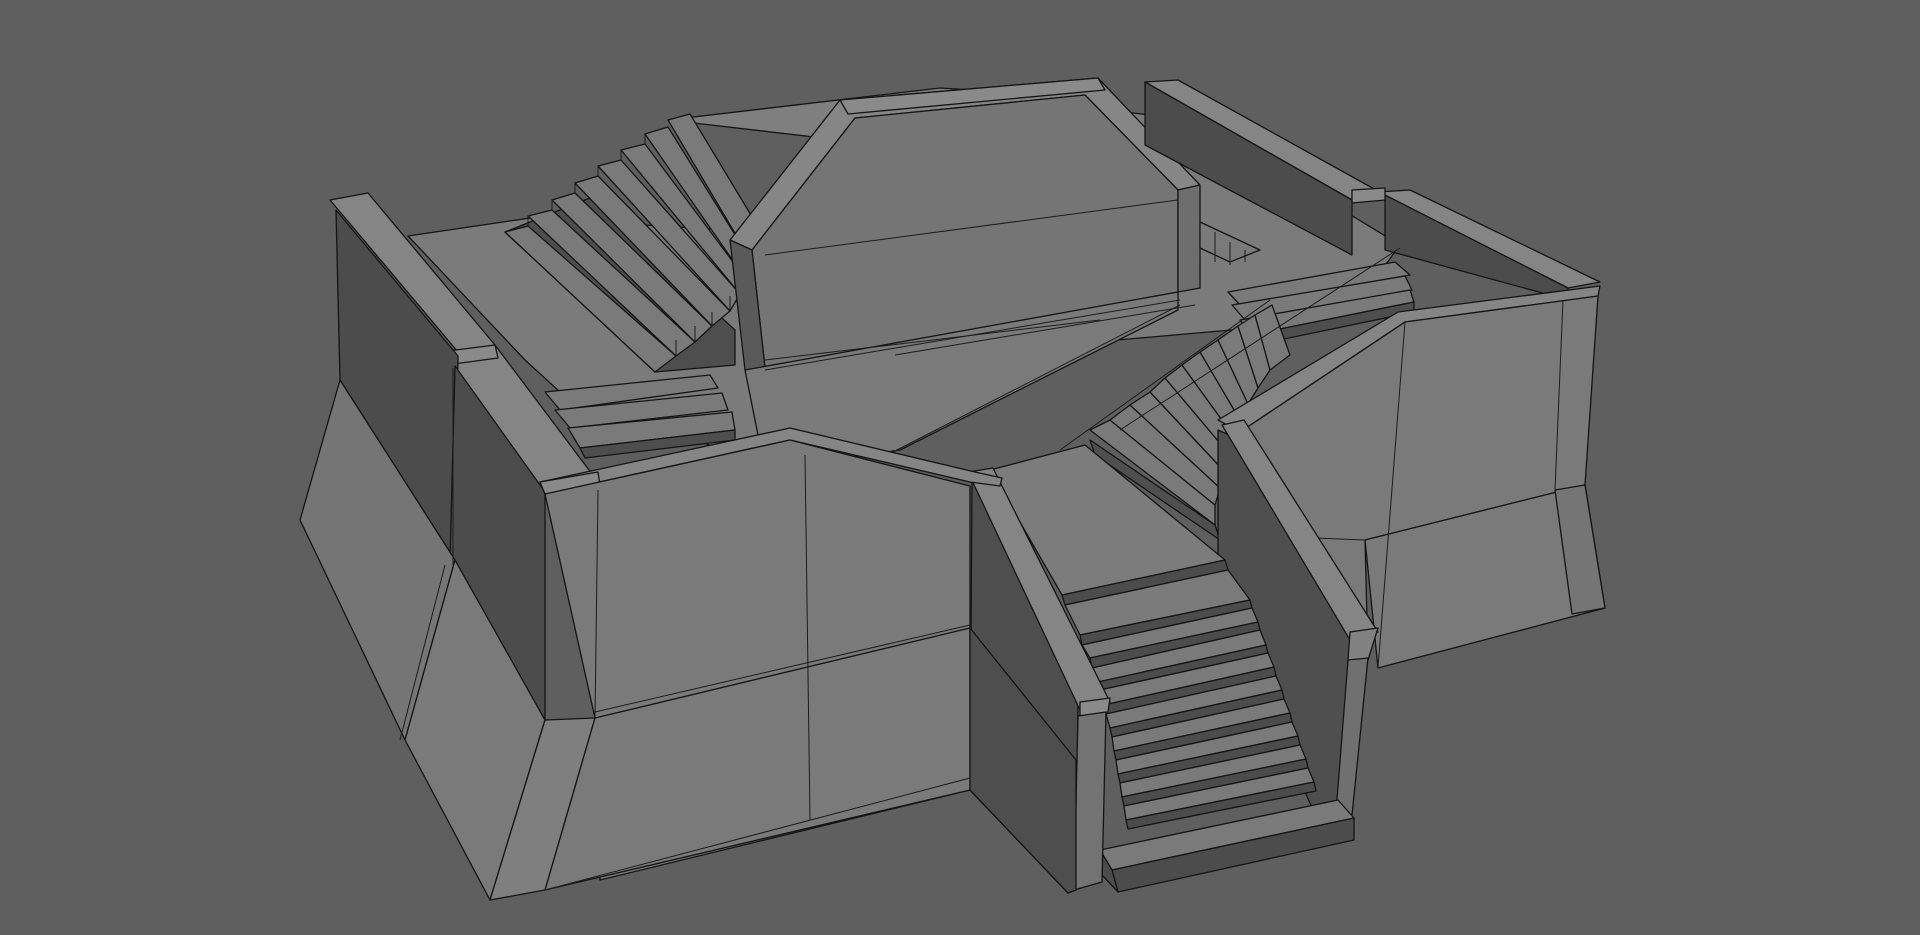 The height and width of the screenshot is (935, 1920). I want to click on front-left-wall, so click(771, 659).